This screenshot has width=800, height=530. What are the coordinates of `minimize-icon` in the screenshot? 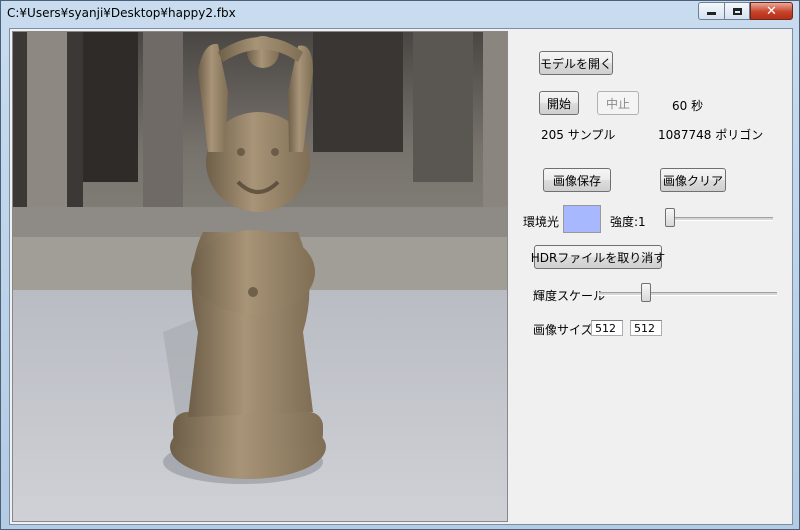 It's located at (711, 13).